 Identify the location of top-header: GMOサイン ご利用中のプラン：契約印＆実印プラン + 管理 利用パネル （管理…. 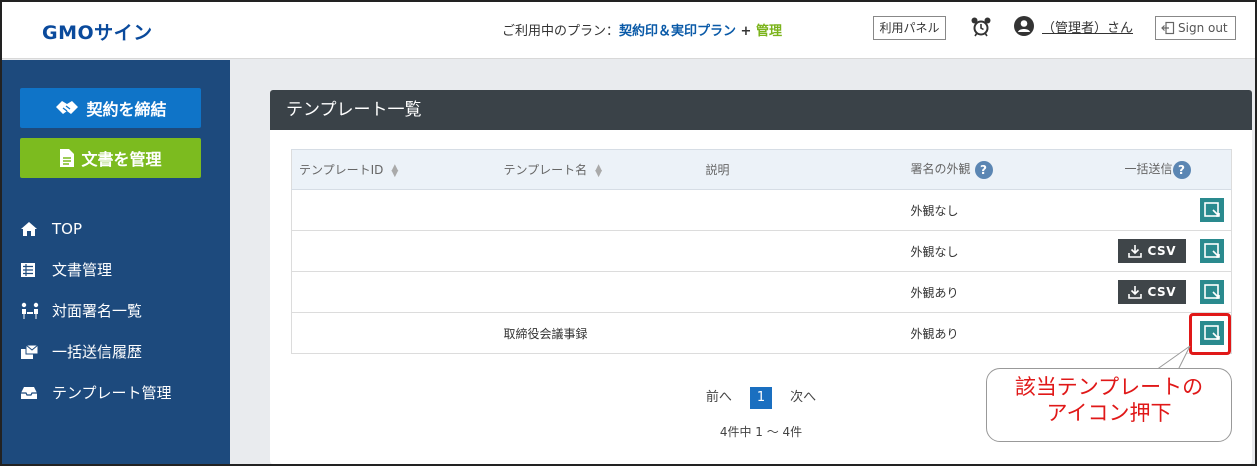
(628, 30).